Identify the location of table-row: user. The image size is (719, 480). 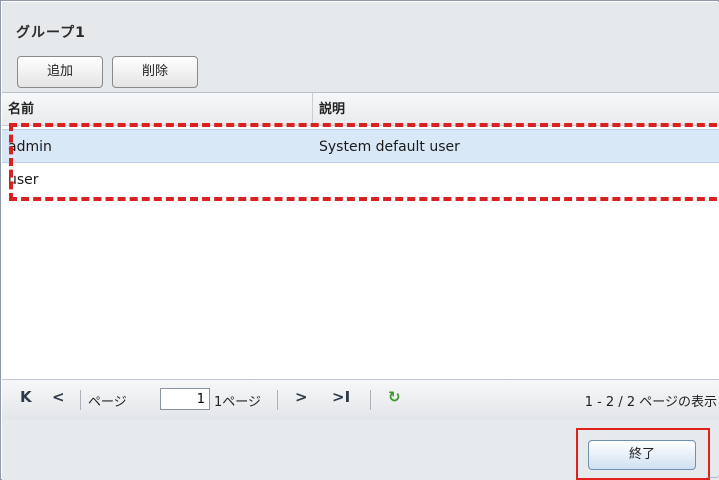
(360, 180).